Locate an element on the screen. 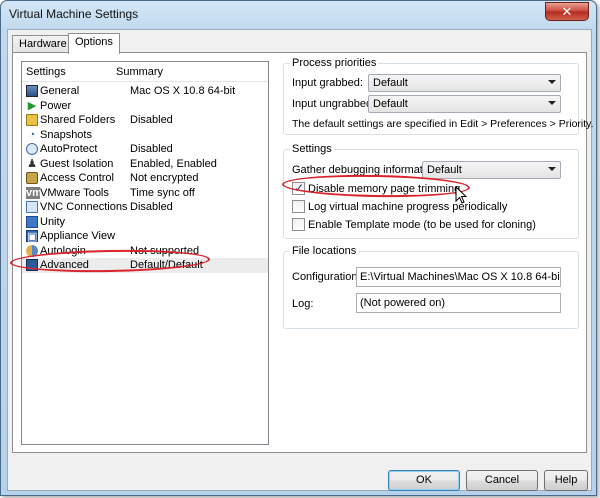 The image size is (600, 498). log-value: (Not powered on) is located at coordinates (402, 303).